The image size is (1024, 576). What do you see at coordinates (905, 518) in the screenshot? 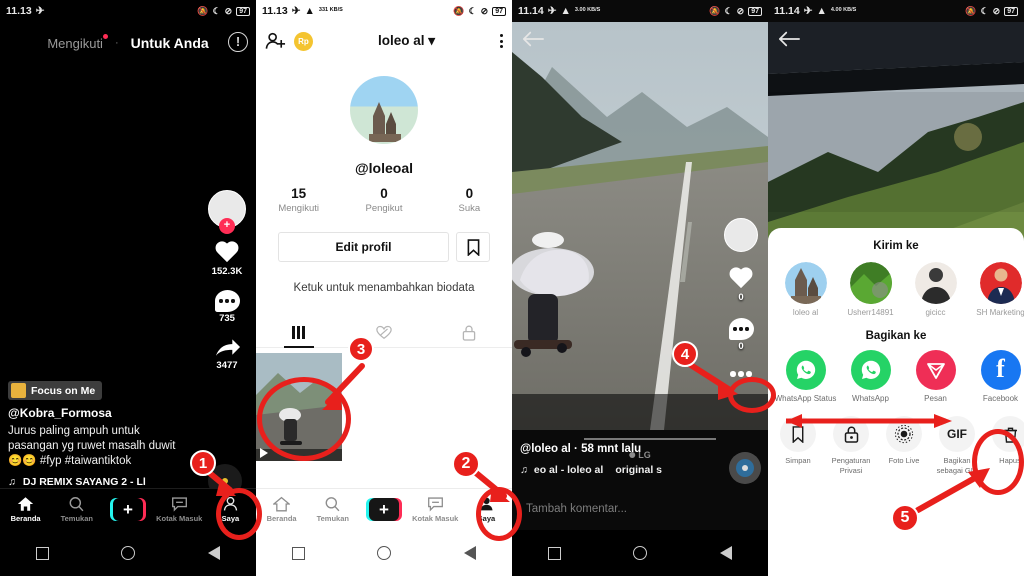
I see `annotation-number-5: 5` at bounding box center [905, 518].